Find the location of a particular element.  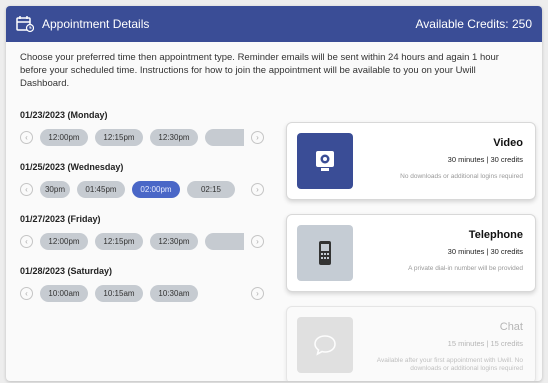

time-slot: 02:15 is located at coordinates (211, 189).